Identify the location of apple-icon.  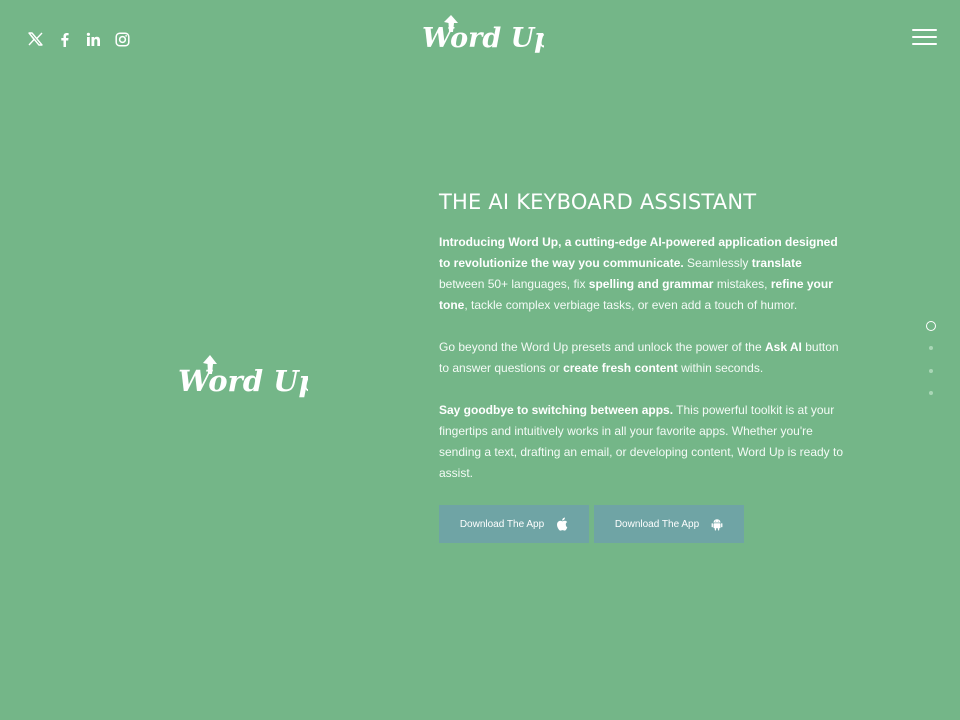
(562, 524).